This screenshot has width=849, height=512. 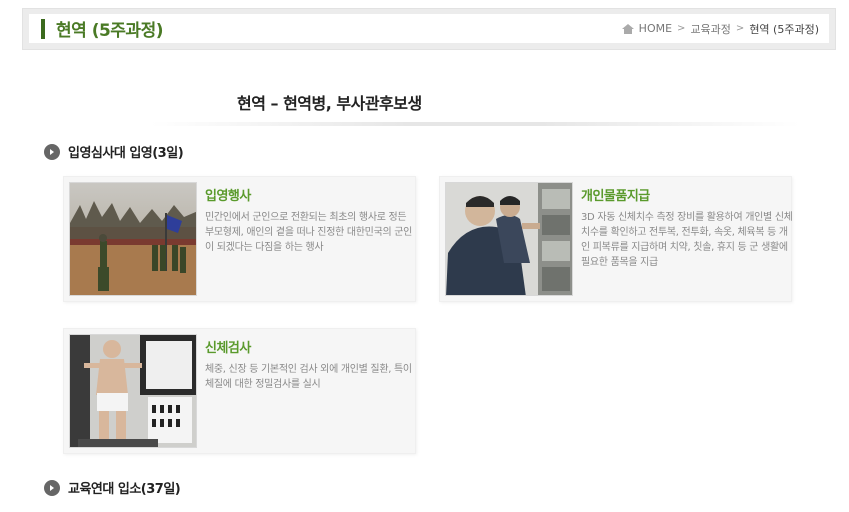 What do you see at coordinates (655, 28) in the screenshot?
I see `breadcrumb-home: HOME` at bounding box center [655, 28].